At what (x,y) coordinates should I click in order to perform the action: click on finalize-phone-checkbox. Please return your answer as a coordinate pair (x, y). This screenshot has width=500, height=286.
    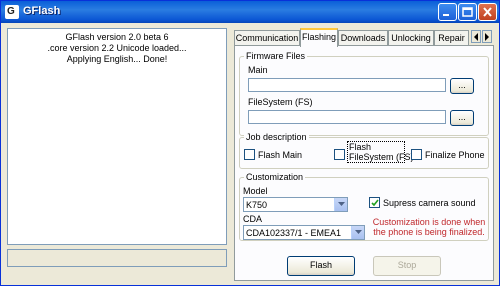
    Looking at the image, I should click on (416, 154).